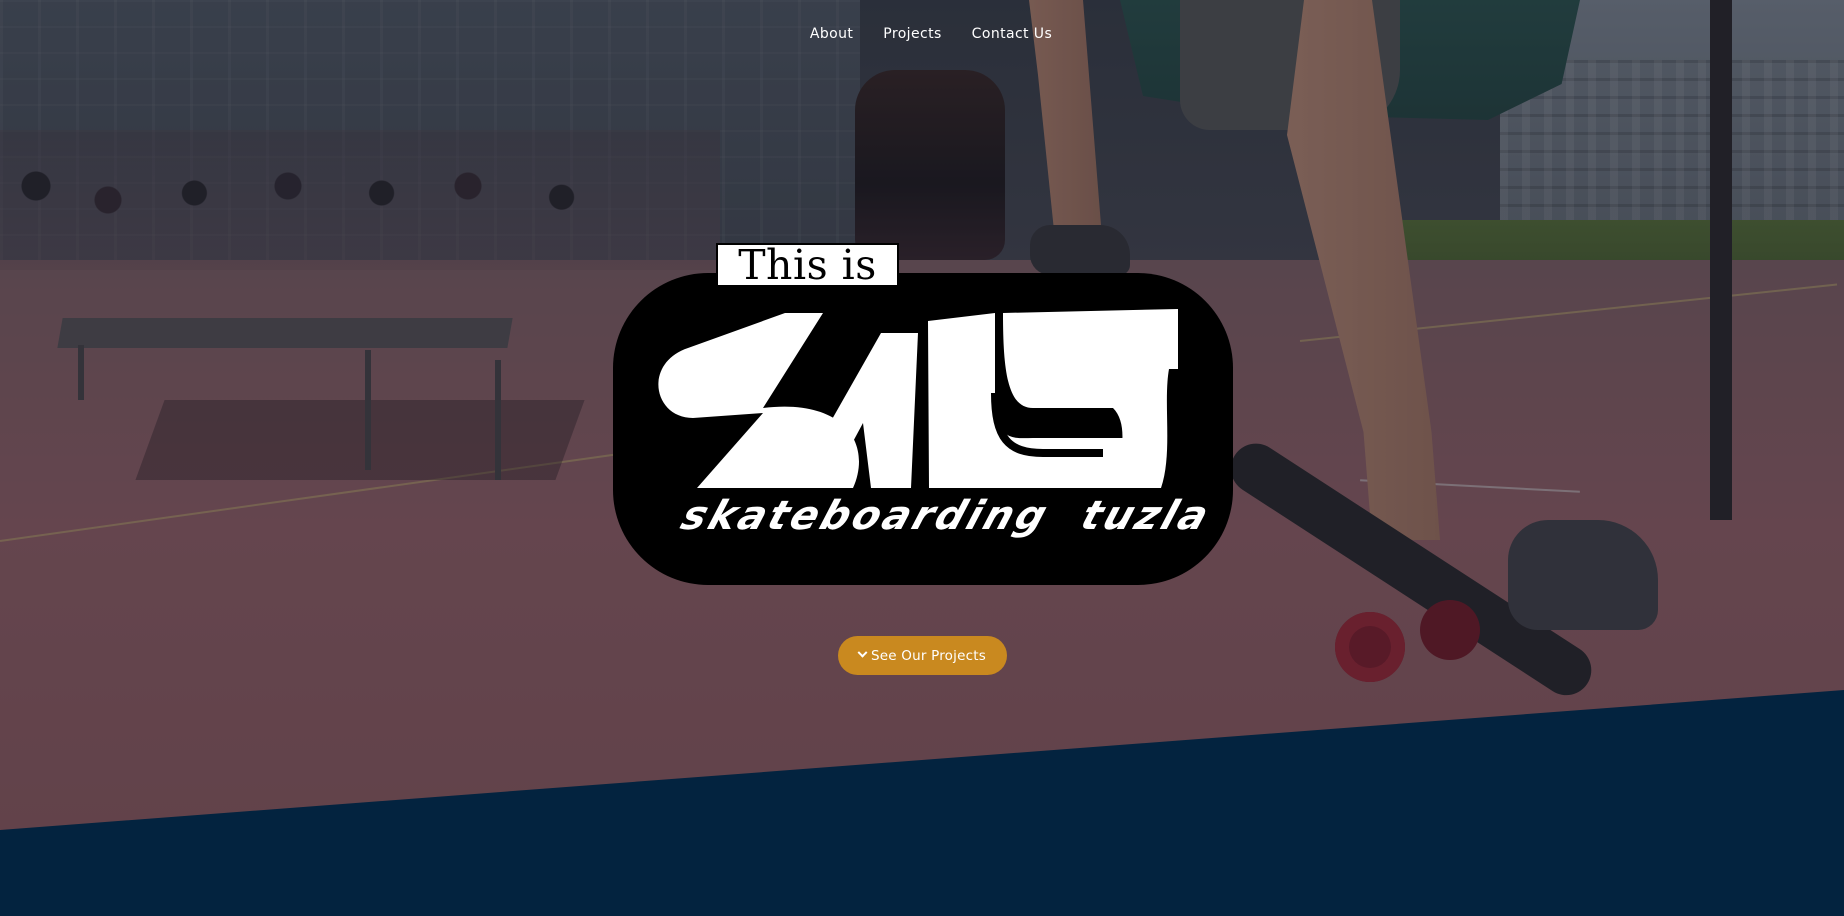 Image resolution: width=1844 pixels, height=916 pixels. I want to click on nav-item-contact-us: Contact Us, so click(1012, 34).